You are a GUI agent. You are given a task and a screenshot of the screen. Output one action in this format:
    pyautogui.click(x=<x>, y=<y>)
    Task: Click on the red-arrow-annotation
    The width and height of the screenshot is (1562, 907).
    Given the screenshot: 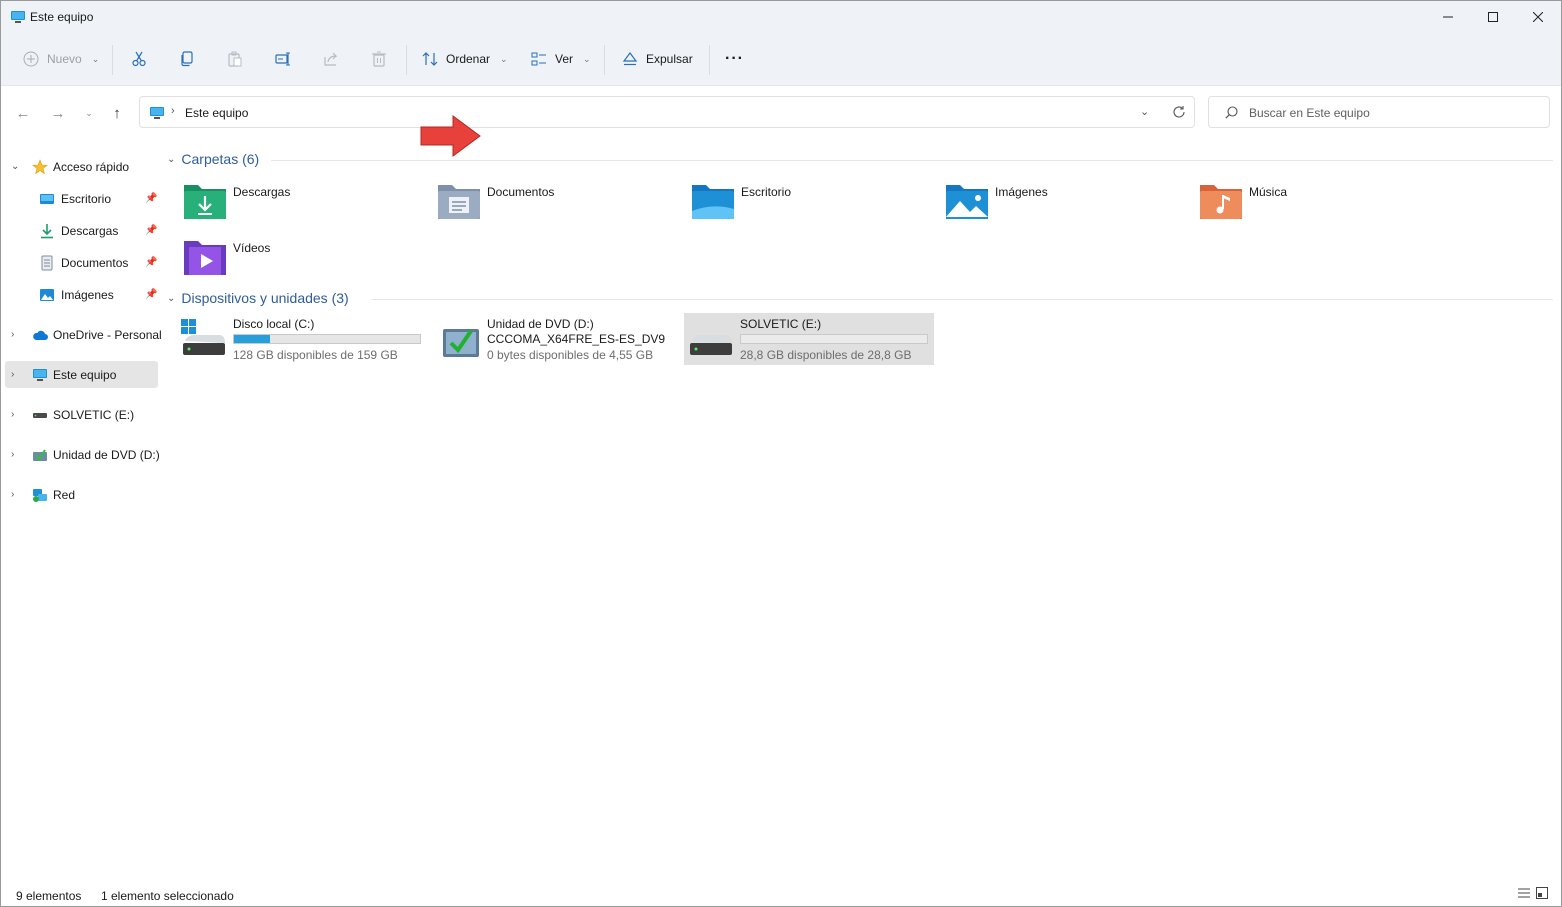 What is the action you would take?
    pyautogui.click(x=450, y=136)
    